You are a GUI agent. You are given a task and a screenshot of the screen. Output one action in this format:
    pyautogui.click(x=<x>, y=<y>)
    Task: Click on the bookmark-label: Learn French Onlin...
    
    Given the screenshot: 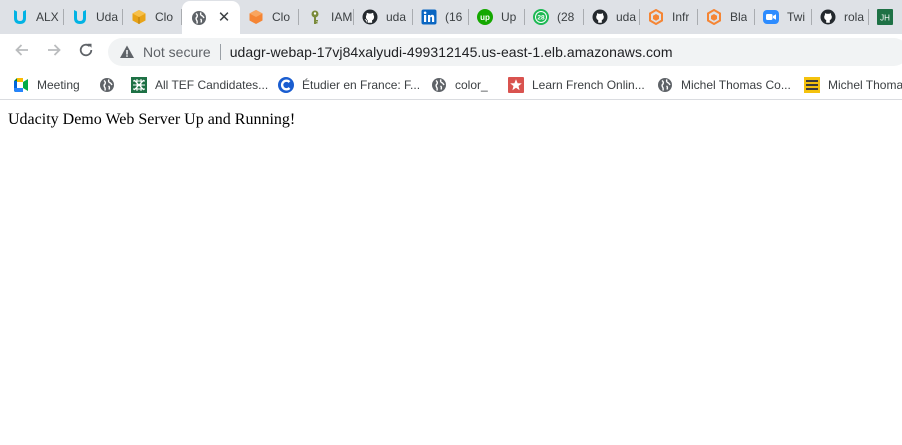 What is the action you would take?
    pyautogui.click(x=588, y=85)
    